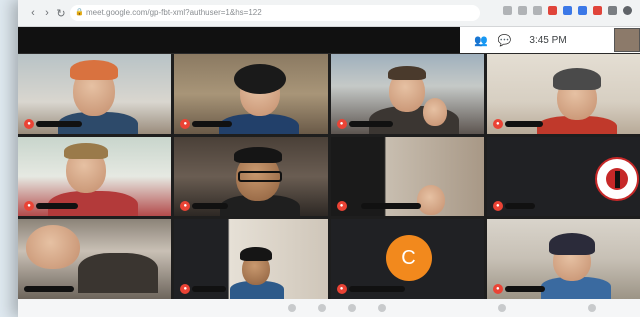 This screenshot has height=317, width=640. What do you see at coordinates (481, 40) in the screenshot?
I see `people-icon: 👥` at bounding box center [481, 40].